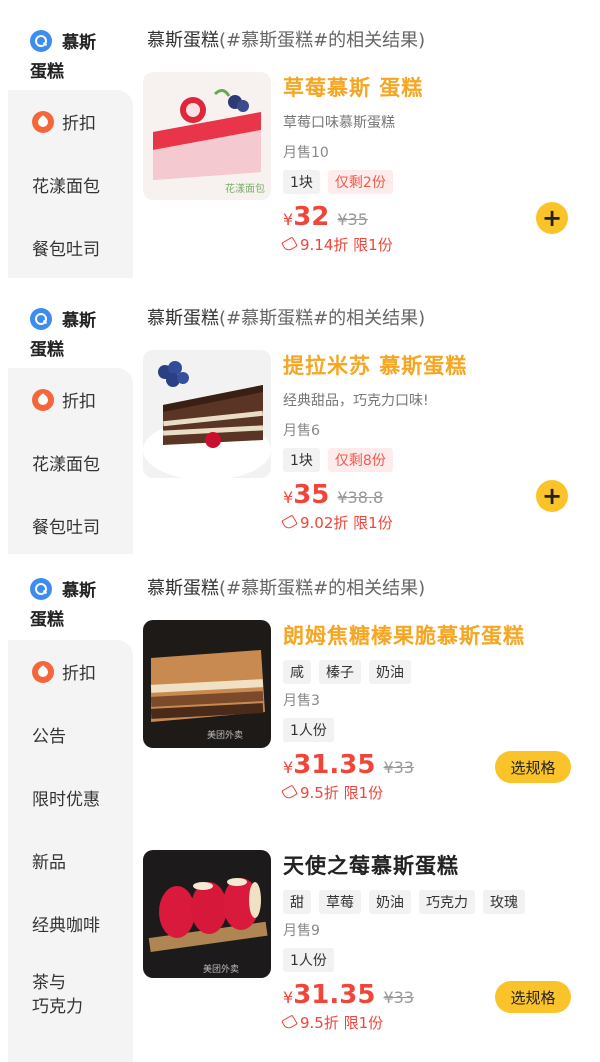 The width and height of the screenshot is (600, 1062). I want to click on category-sidebar: 慕斯 蛋糕 折扣 公告 限时优惠 新品 经典咖啡 茶与 巧克力, so click(66, 808).